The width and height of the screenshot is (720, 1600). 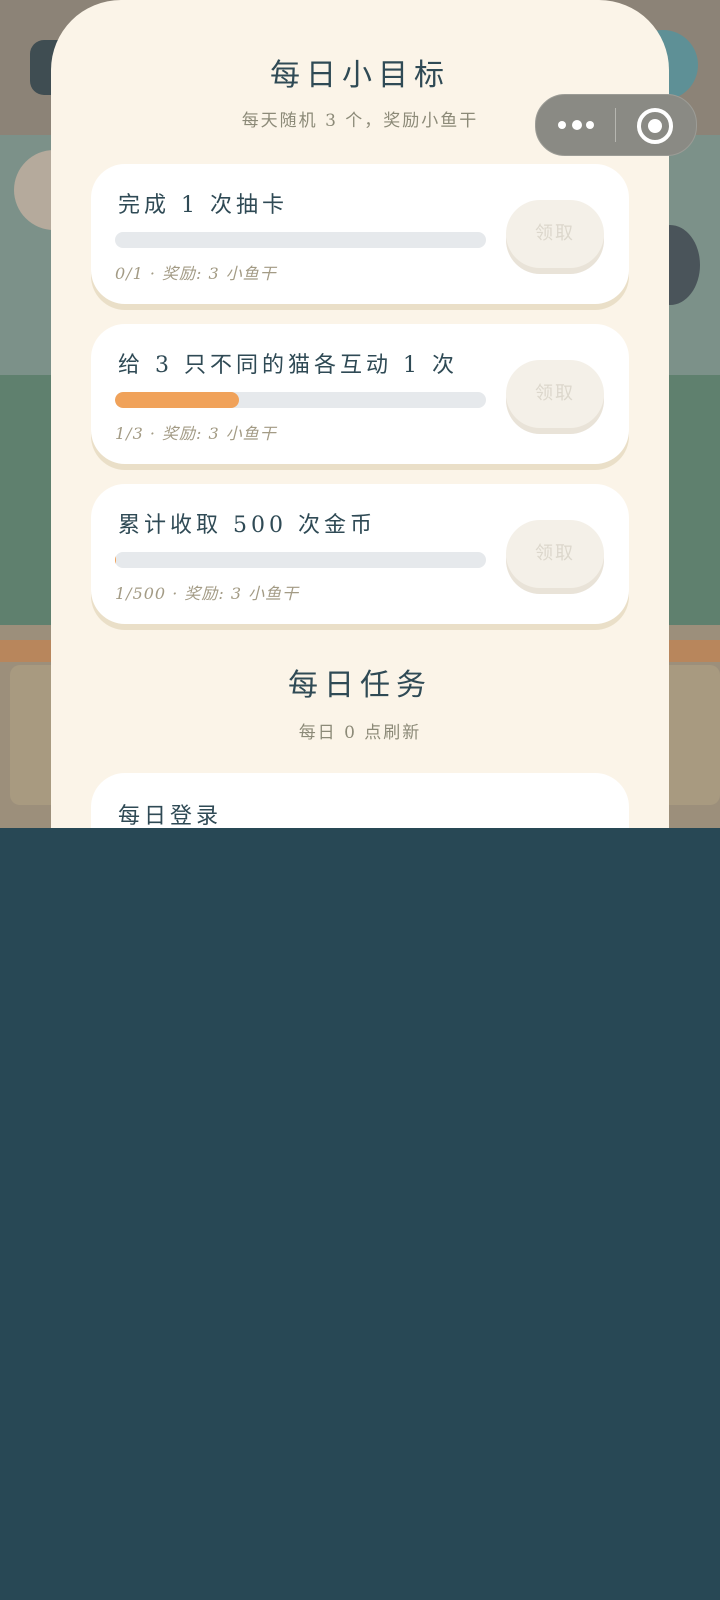 I want to click on goal-card: 累计收取 500 次金币 1/500 · 奖励: 3 小鱼干 领取, so click(x=360, y=554).